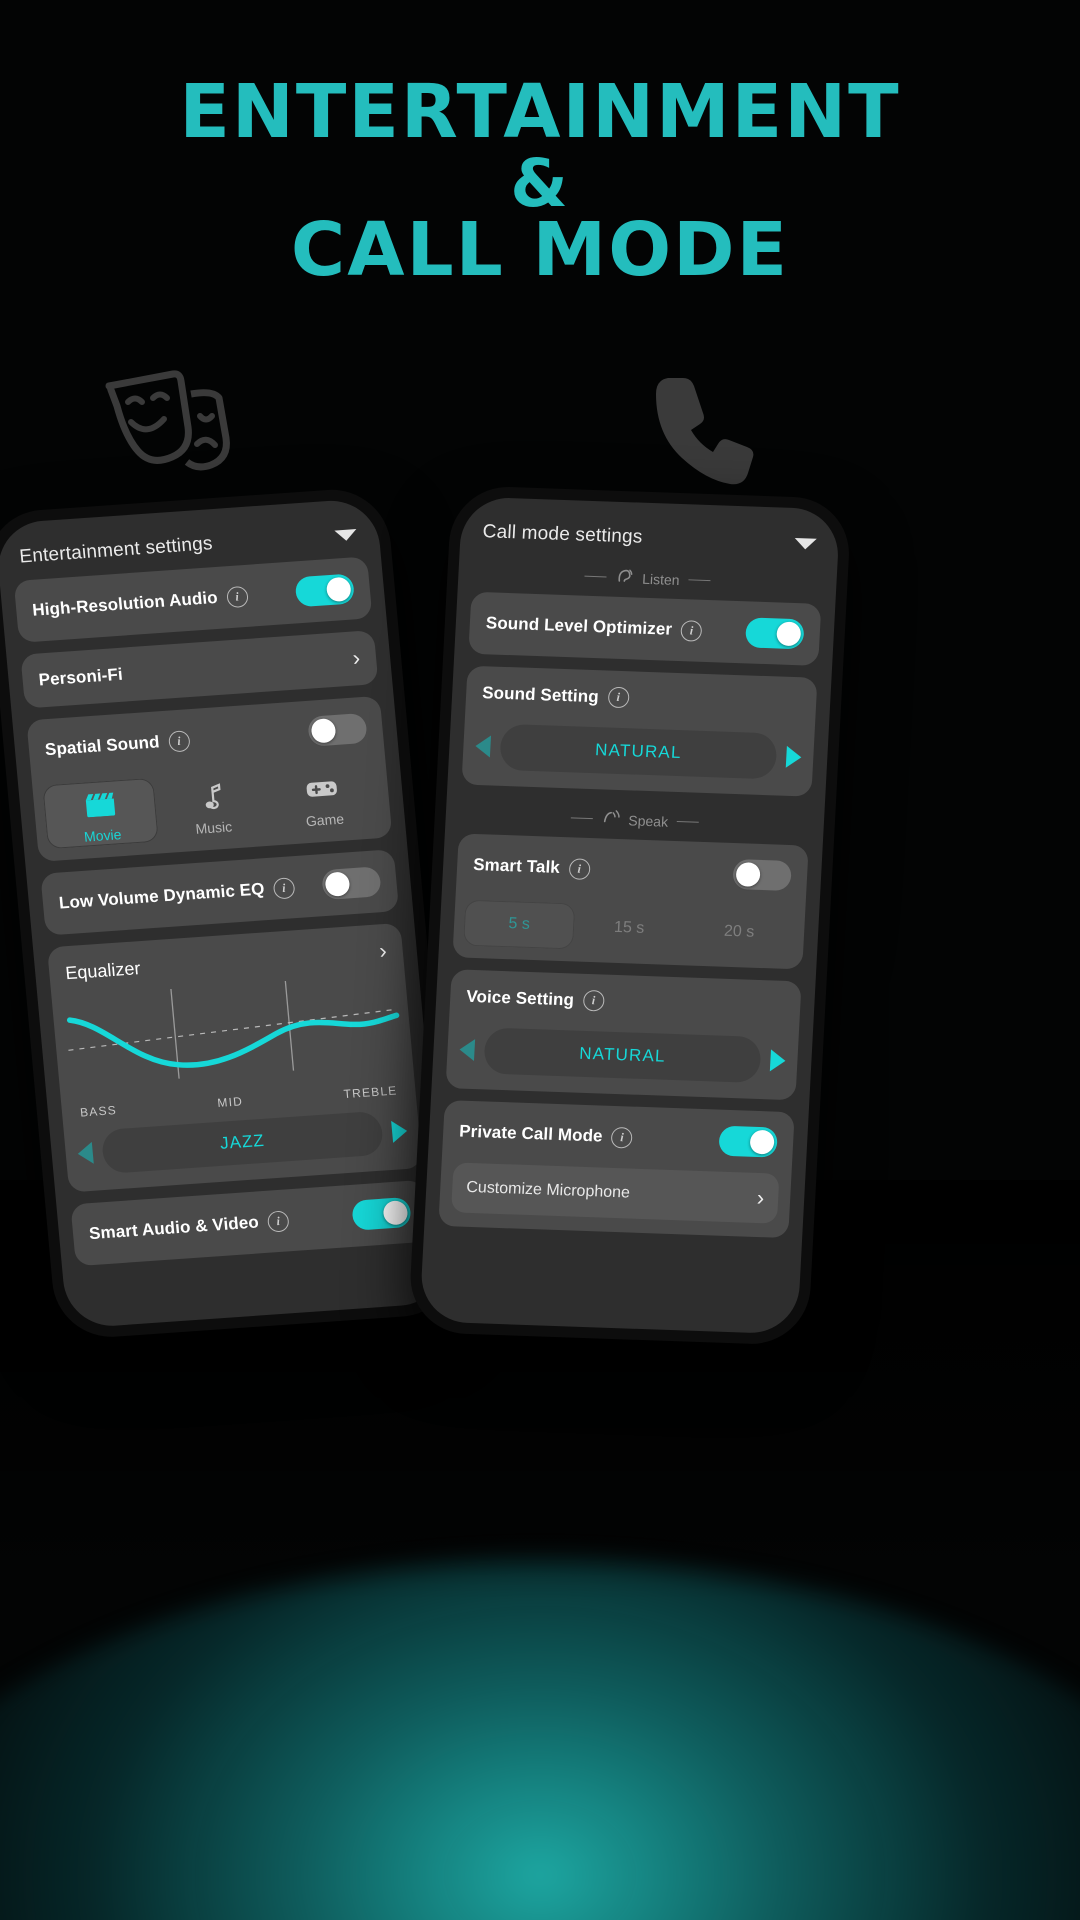 Image resolution: width=1080 pixels, height=1920 pixels. I want to click on gamepad-icon, so click(322, 789).